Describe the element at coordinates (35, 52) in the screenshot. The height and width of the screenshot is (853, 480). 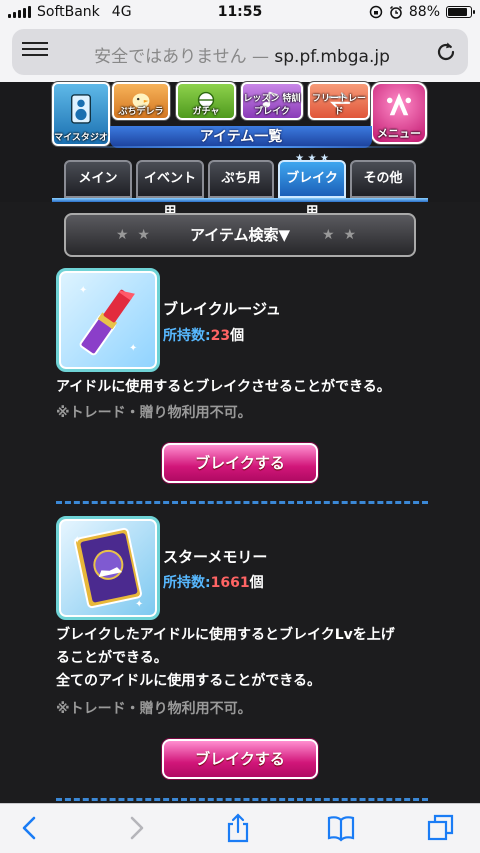
I see `reader-view-icon` at that location.